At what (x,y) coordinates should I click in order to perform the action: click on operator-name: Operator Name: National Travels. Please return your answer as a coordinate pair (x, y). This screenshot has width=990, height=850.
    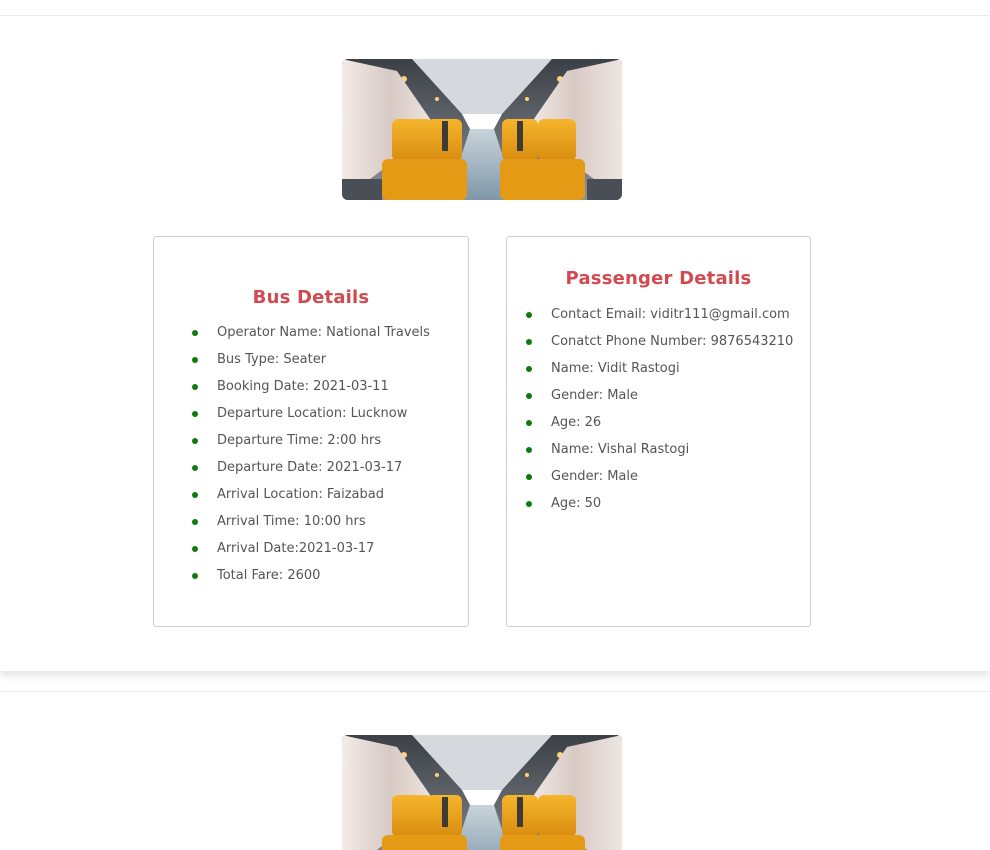
    Looking at the image, I should click on (323, 332).